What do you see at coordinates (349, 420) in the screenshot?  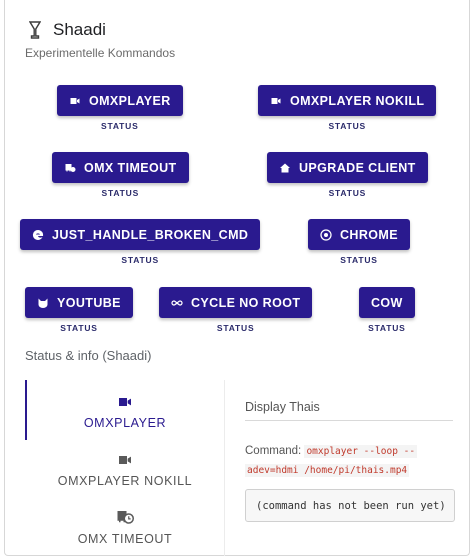 I see `divider` at bounding box center [349, 420].